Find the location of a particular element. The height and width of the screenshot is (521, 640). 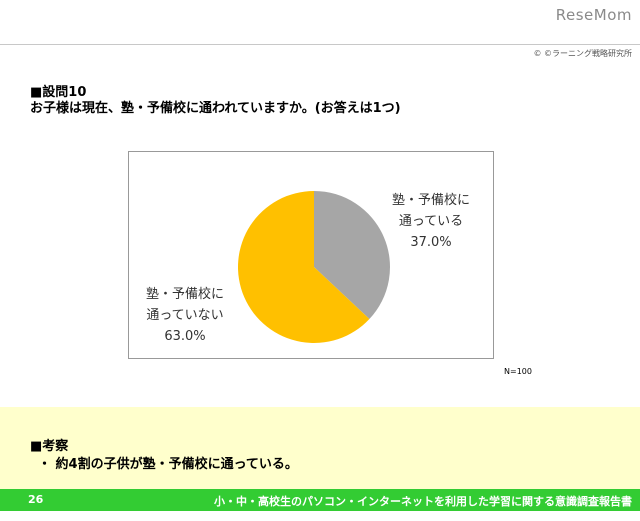

report-title: 小・中・高校生のパソコン・インターネットを利用した学習に関する意識調査報告書 is located at coordinates (423, 501).